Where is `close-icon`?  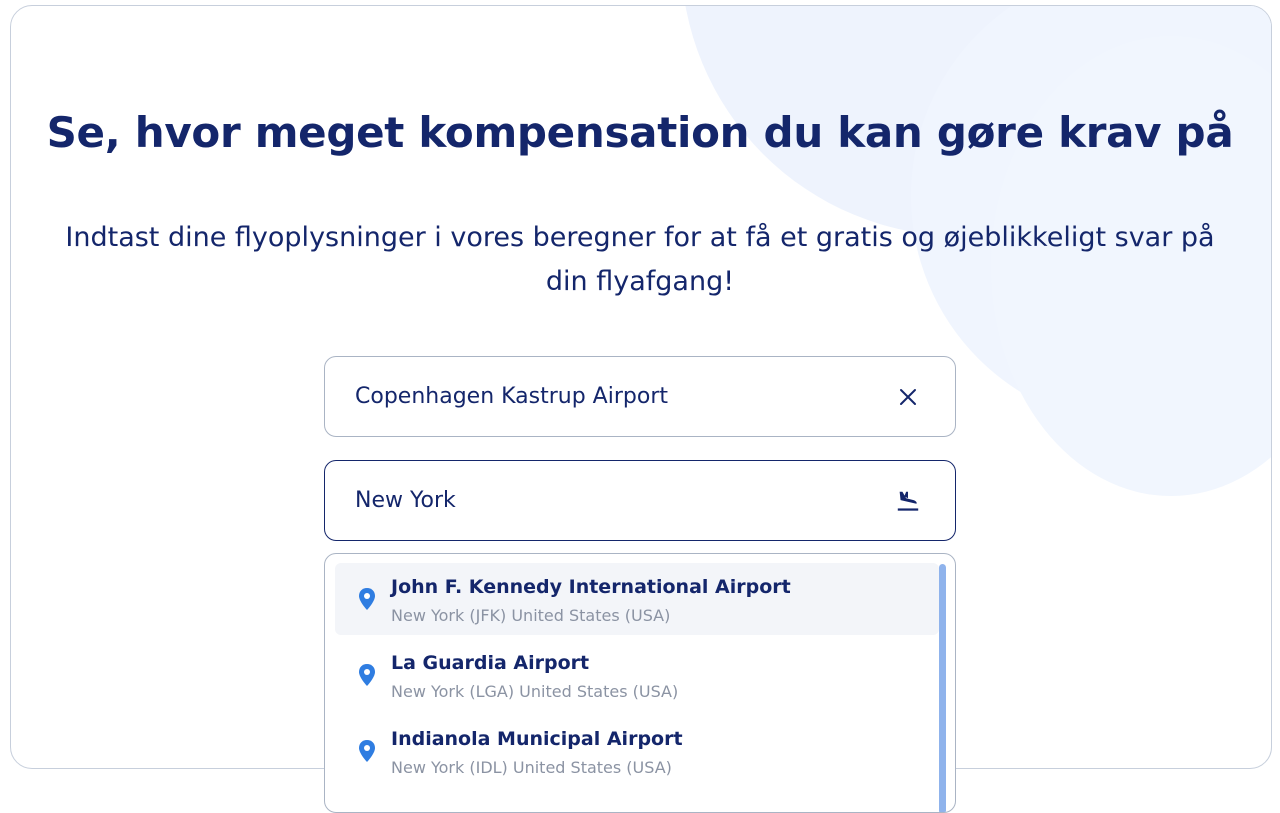 close-icon is located at coordinates (908, 397).